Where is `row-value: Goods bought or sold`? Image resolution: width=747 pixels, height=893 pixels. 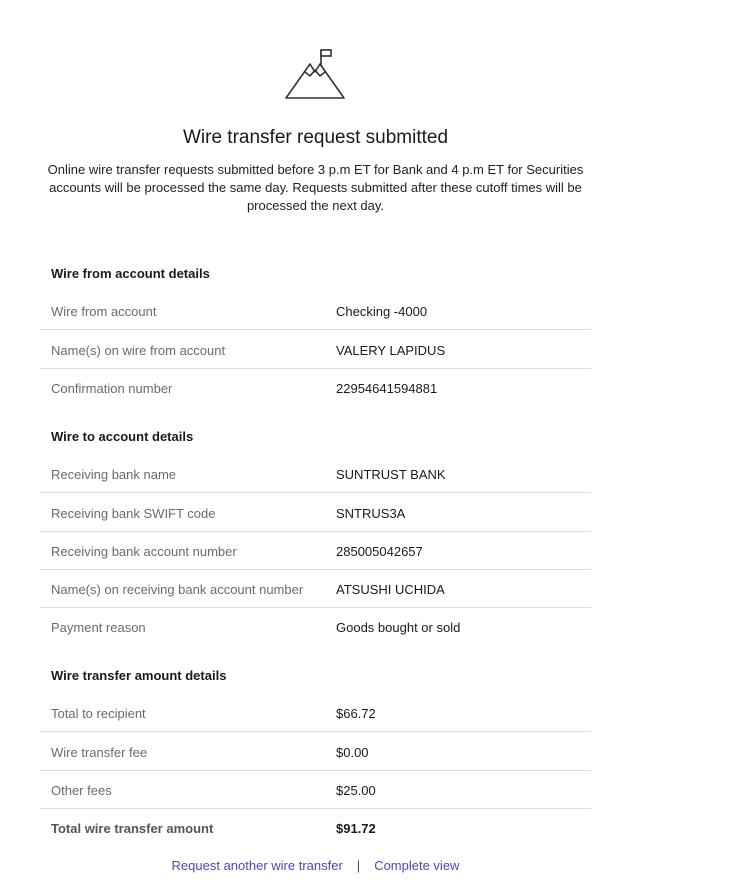
row-value: Goods bought or sold is located at coordinates (398, 627).